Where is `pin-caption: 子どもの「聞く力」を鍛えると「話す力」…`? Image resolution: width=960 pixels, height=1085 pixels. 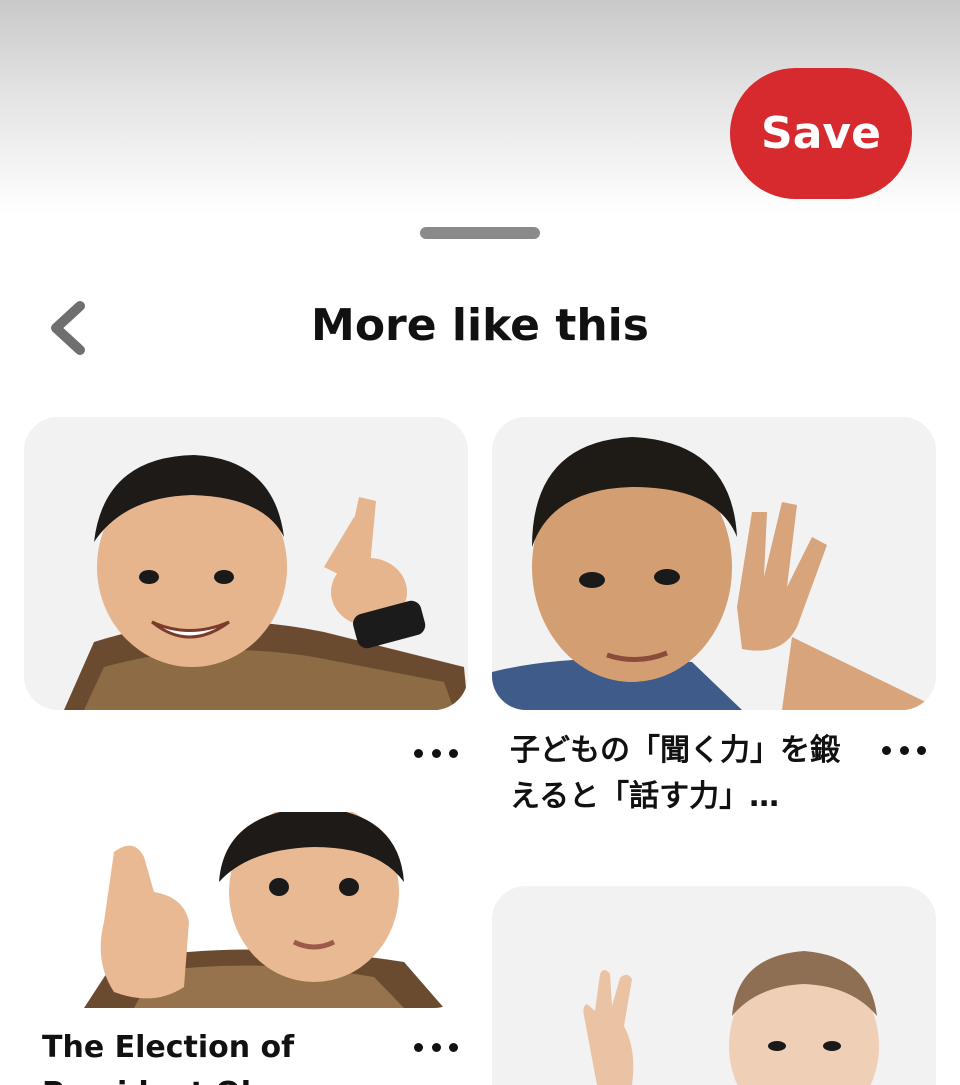 pin-caption: 子どもの「聞く力」を鍛えると「話す力」… is located at coordinates (685, 774).